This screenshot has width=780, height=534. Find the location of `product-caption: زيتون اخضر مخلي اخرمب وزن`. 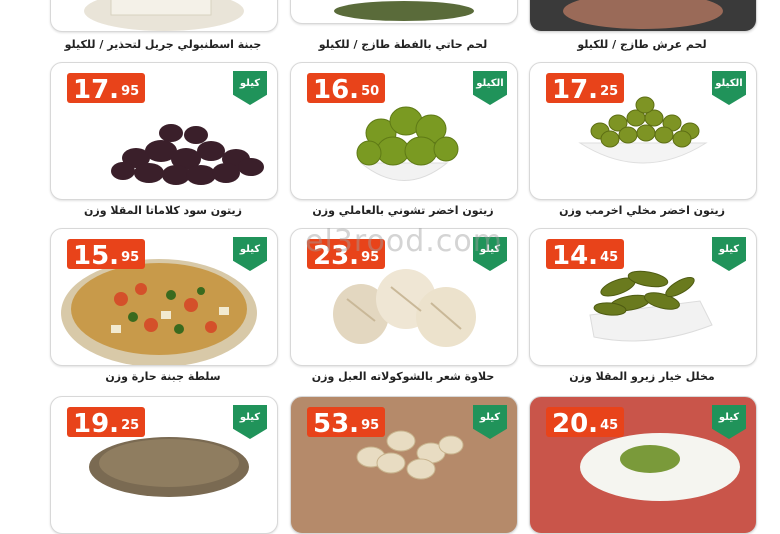

product-caption: زيتون اخضر مخلي اخرمب وزن is located at coordinates (642, 210).